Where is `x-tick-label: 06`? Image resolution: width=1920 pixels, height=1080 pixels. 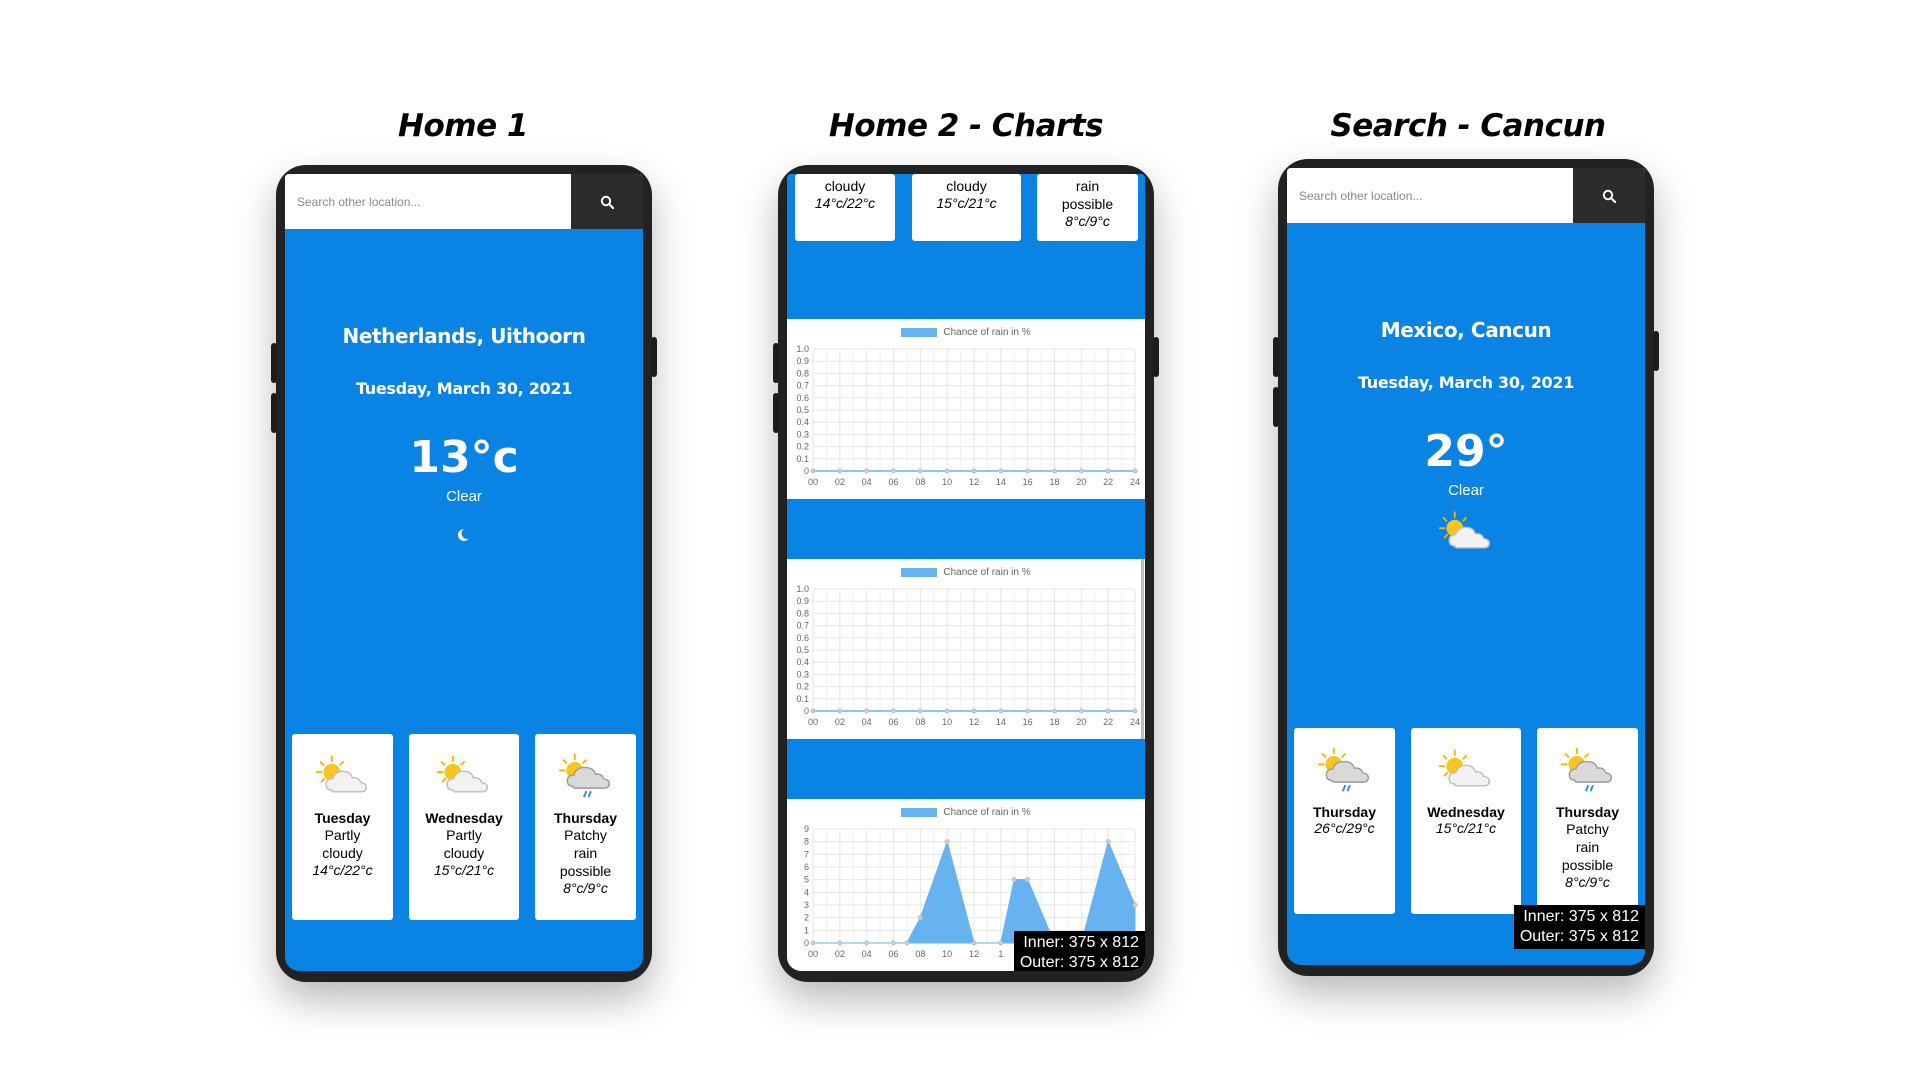
x-tick-label: 06 is located at coordinates (893, 722).